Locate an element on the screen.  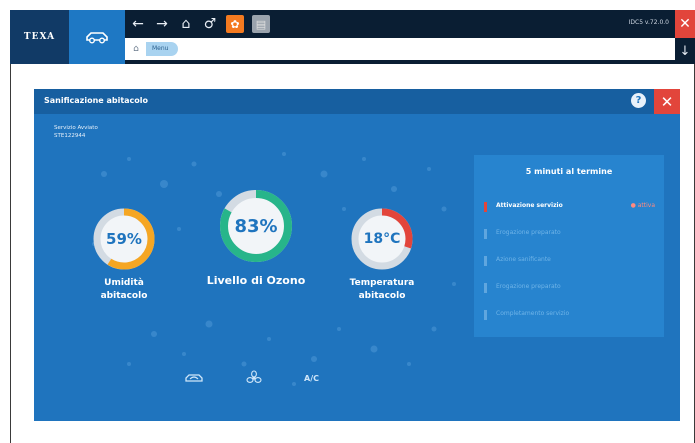
time-remaining: 5 minuti al termine is located at coordinates (569, 171).